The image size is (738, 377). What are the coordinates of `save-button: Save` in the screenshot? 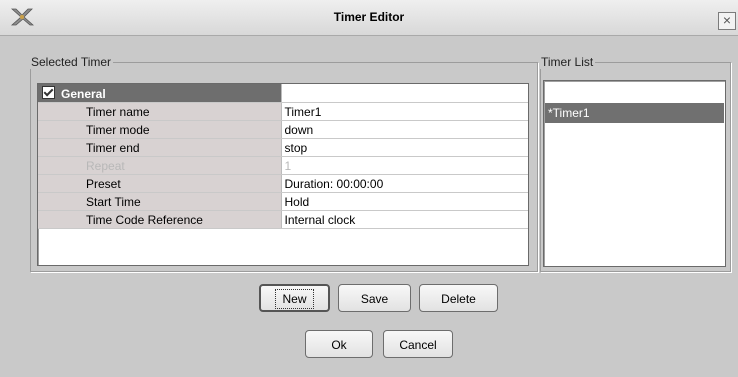 It's located at (374, 298).